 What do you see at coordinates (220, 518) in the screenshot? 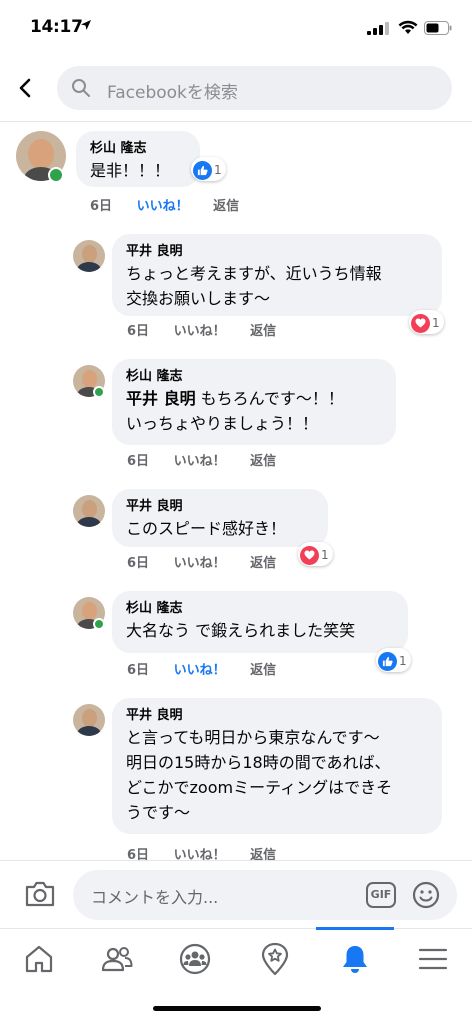
I see `comment-bubble: 平井 良明 このスピード感好き！` at bounding box center [220, 518].